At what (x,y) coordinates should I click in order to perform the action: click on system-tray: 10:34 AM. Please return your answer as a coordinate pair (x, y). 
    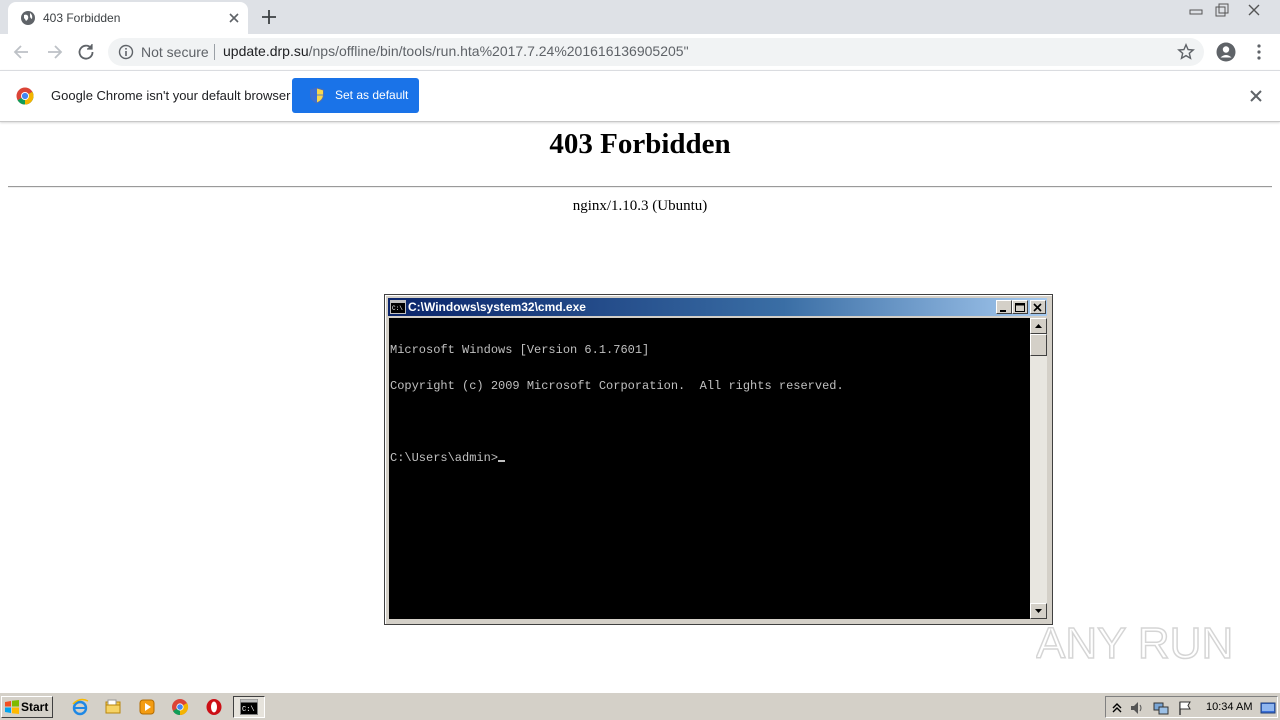
    Looking at the image, I should click on (1191, 707).